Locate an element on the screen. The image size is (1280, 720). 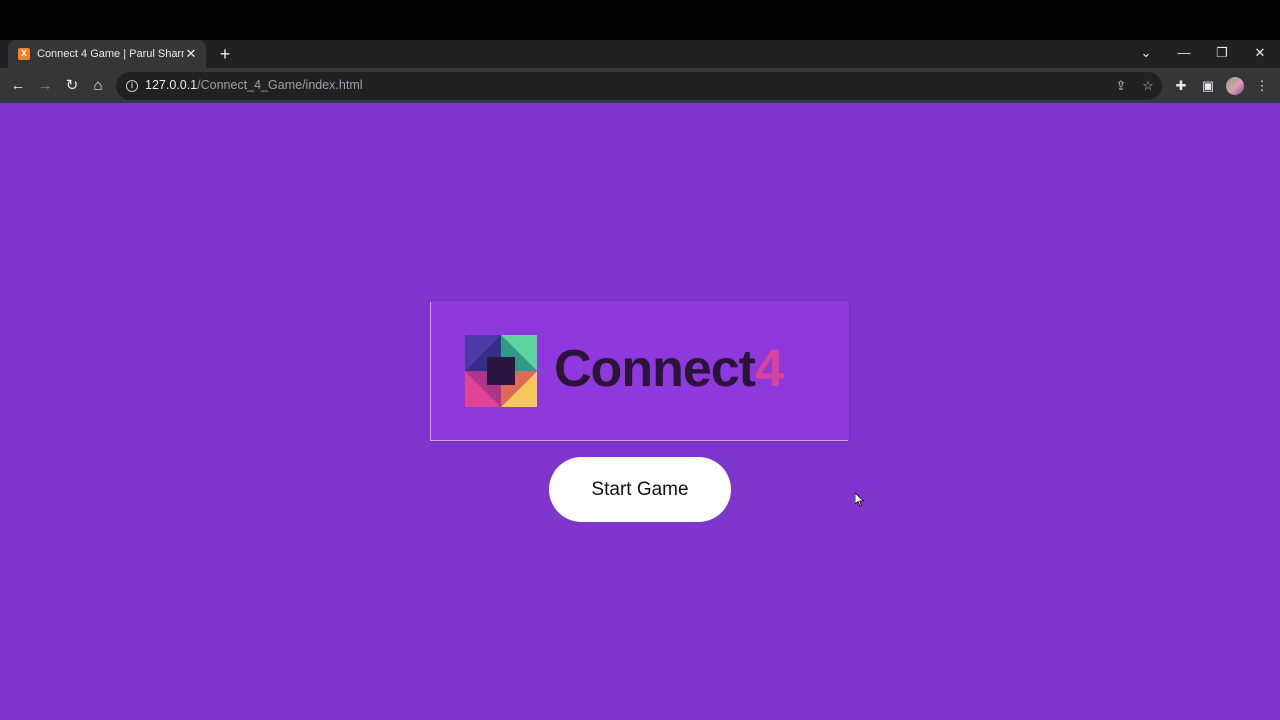
profile-avatar is located at coordinates (1235, 86).